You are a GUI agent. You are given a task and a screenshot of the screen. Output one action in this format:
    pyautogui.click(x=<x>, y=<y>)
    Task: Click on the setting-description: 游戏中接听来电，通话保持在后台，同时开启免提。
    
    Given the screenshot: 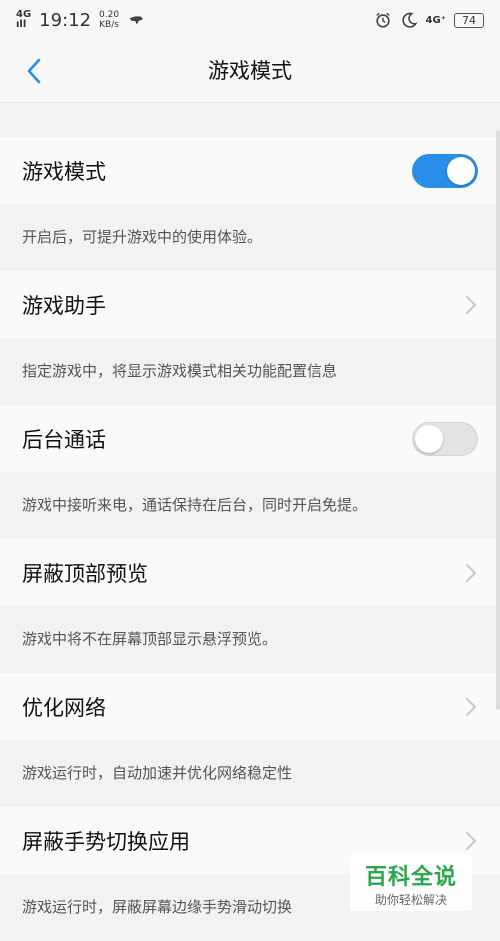 What is the action you would take?
    pyautogui.click(x=250, y=505)
    